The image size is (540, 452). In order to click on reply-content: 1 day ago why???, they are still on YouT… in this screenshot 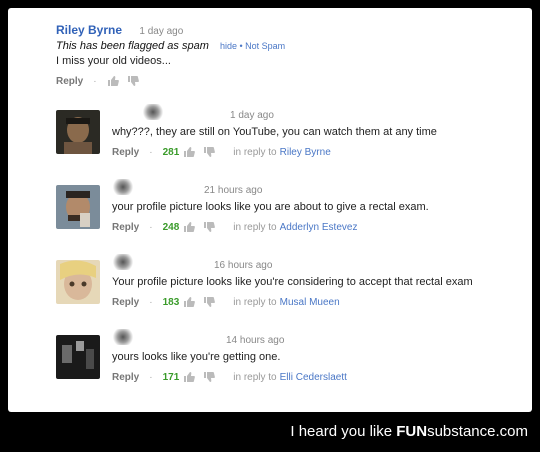, I will do `click(317, 131)`.